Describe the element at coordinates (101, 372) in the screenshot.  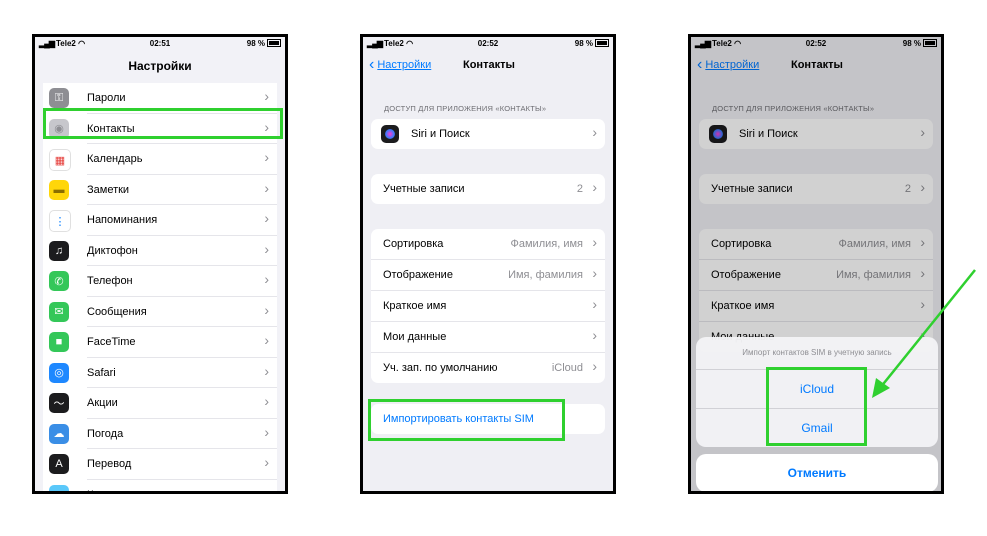
I see `settings-item-label: Safari` at that location.